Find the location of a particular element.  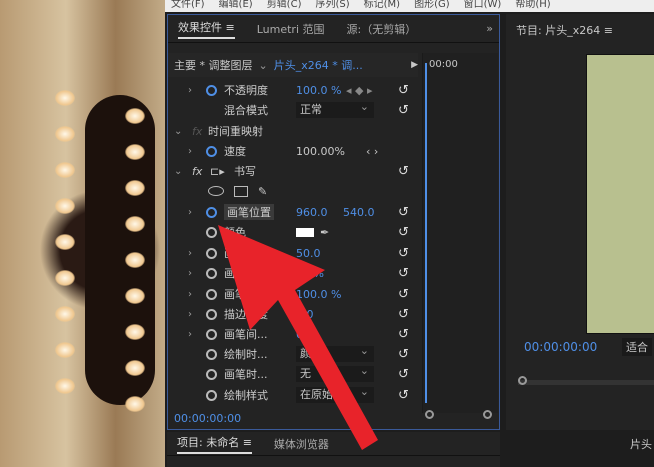

sequence-tab: 片头 is located at coordinates (641, 444).